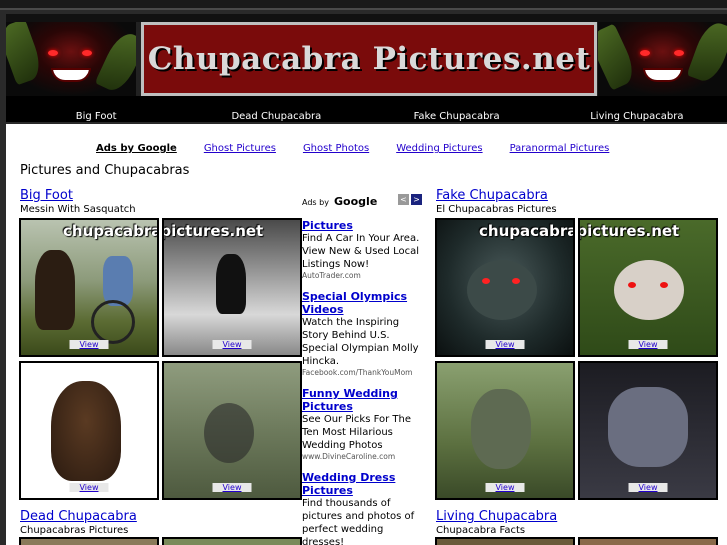 This screenshot has width=727, height=545. What do you see at coordinates (240, 148) in the screenshot?
I see `ad-link-ghost-pictures: Ghost Pictures` at bounding box center [240, 148].